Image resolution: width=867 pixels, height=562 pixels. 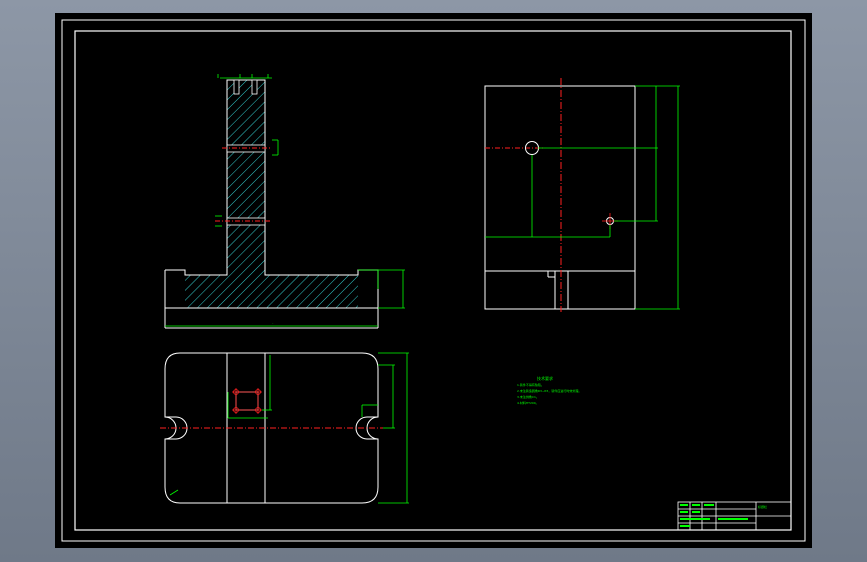 What do you see at coordinates (528, 403) in the screenshot?
I see `notes-line-4: 4.材料HT200。` at bounding box center [528, 403].